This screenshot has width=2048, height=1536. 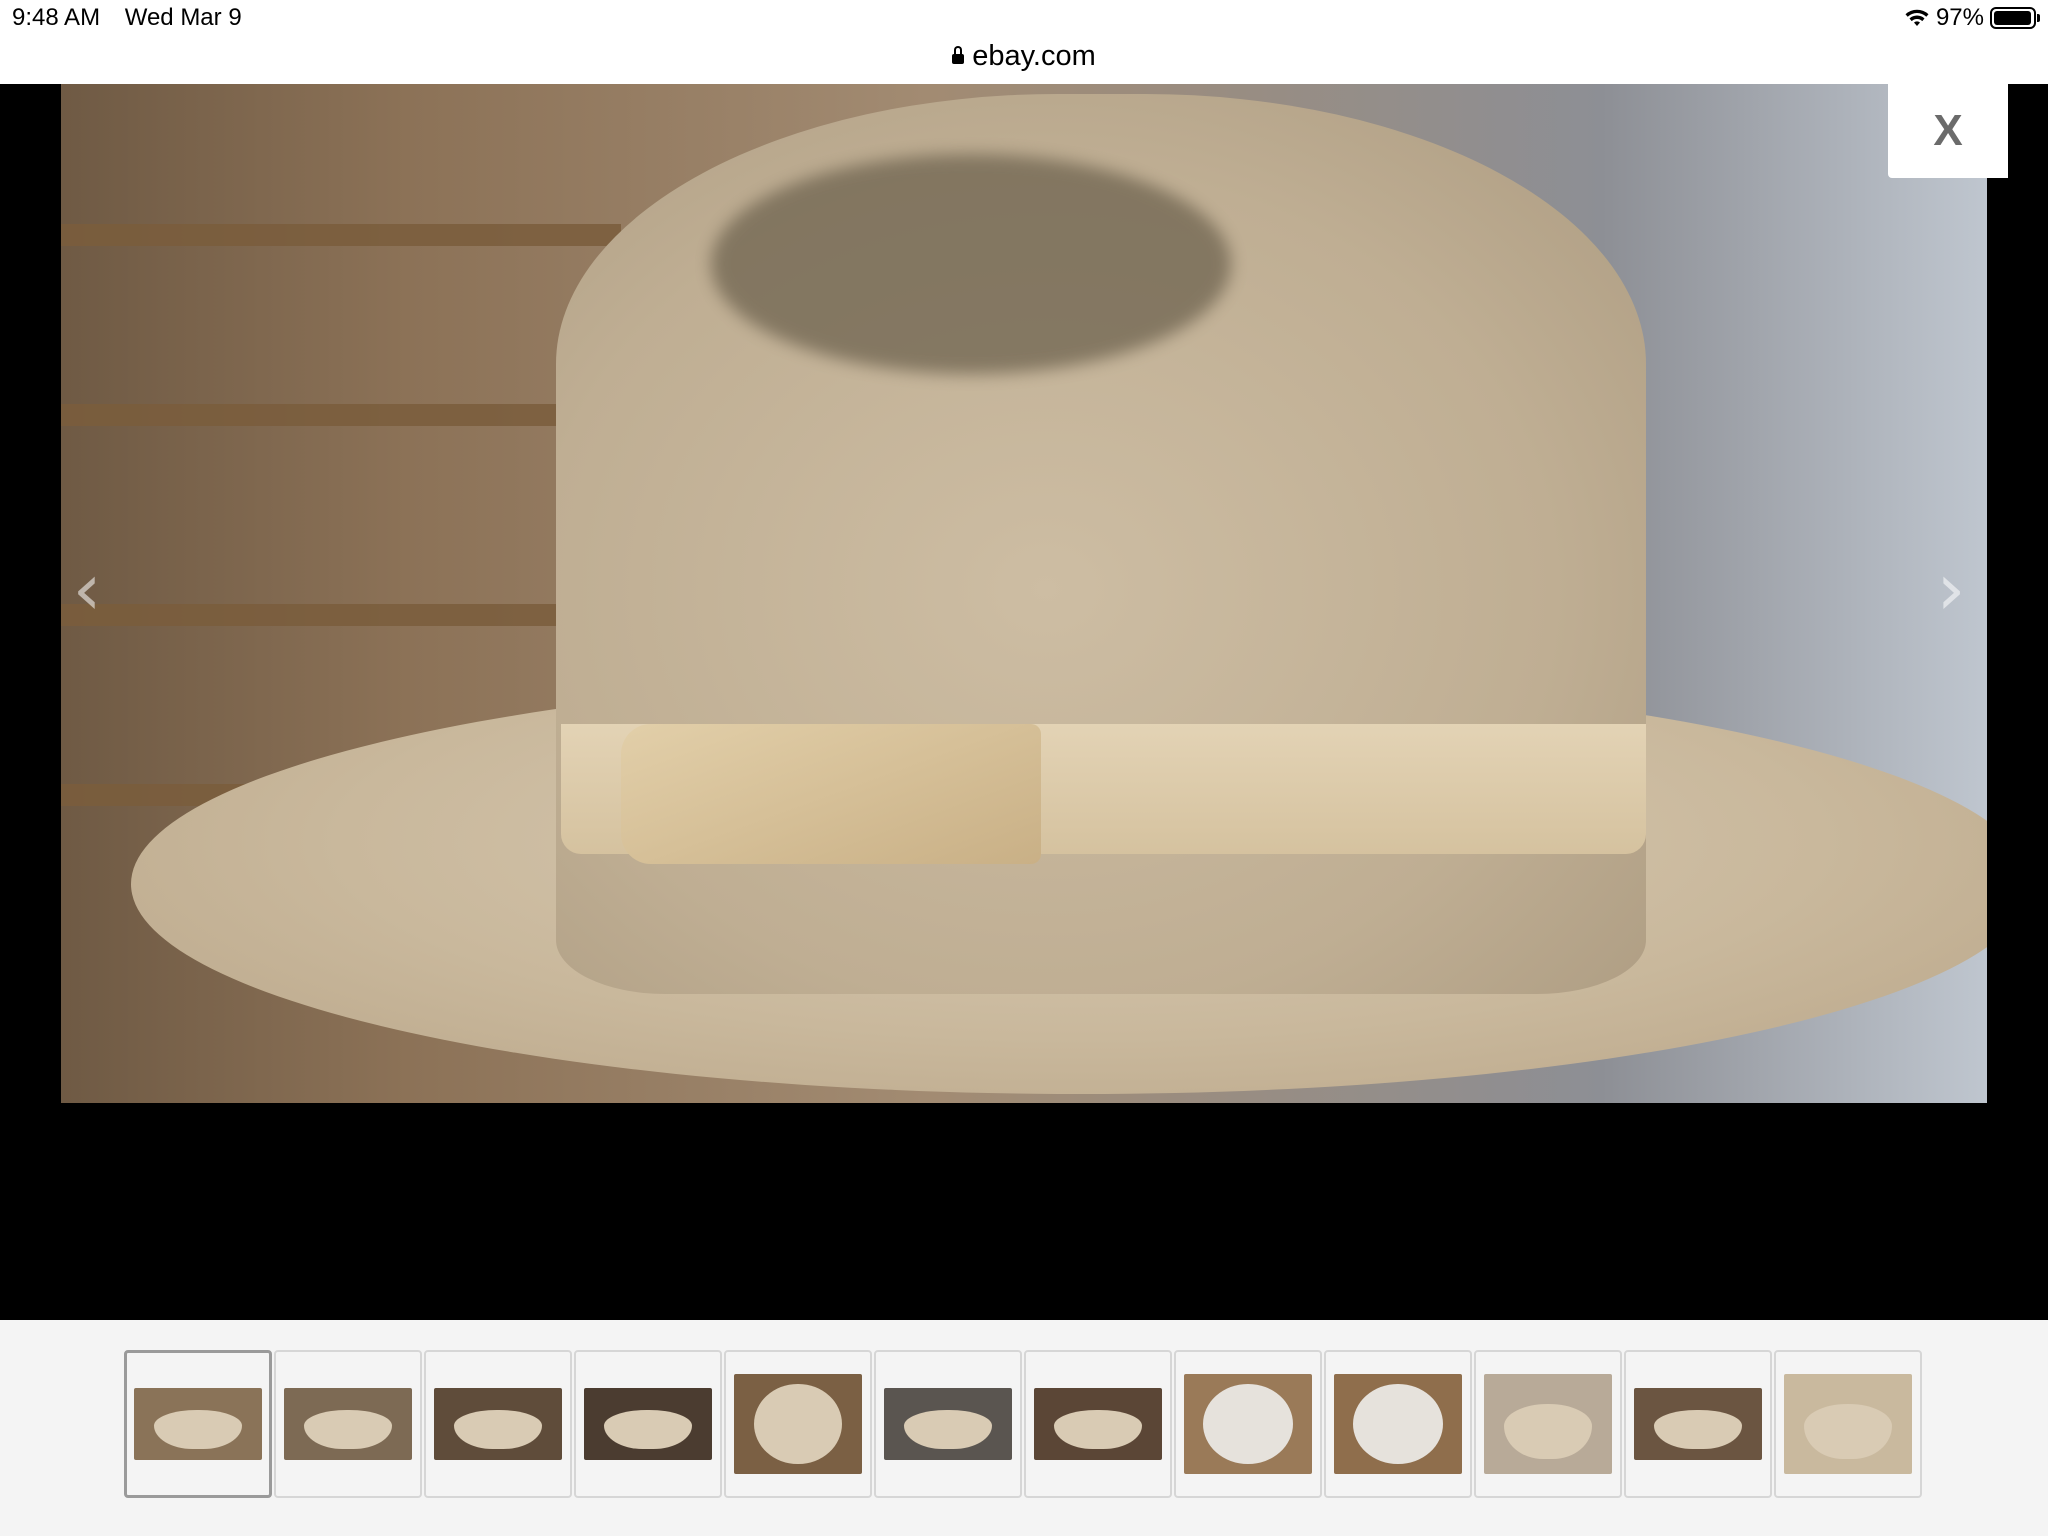 I want to click on hat-ribbon-bow, so click(x=831, y=794).